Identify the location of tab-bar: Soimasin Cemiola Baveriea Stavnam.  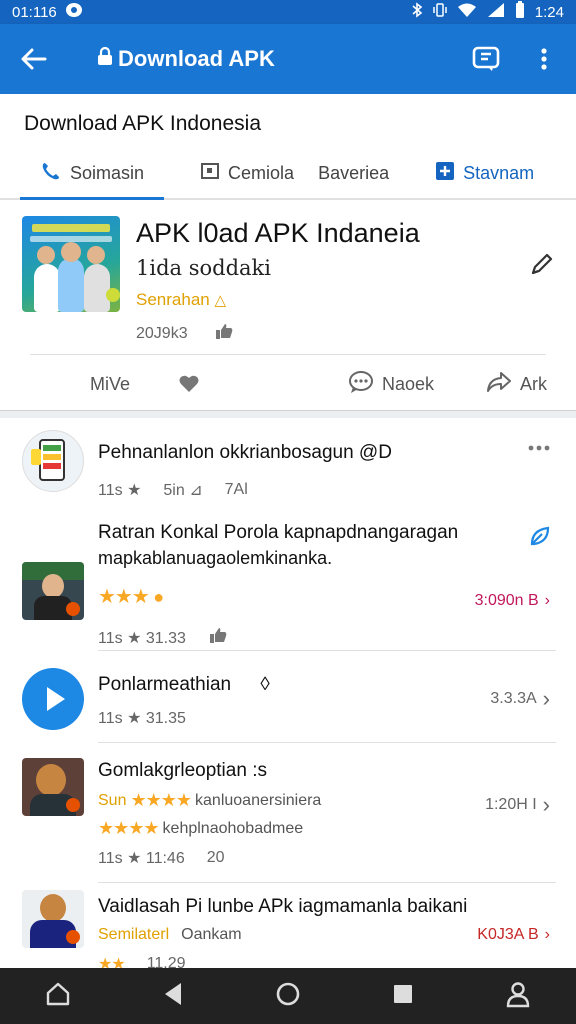
(288, 173).